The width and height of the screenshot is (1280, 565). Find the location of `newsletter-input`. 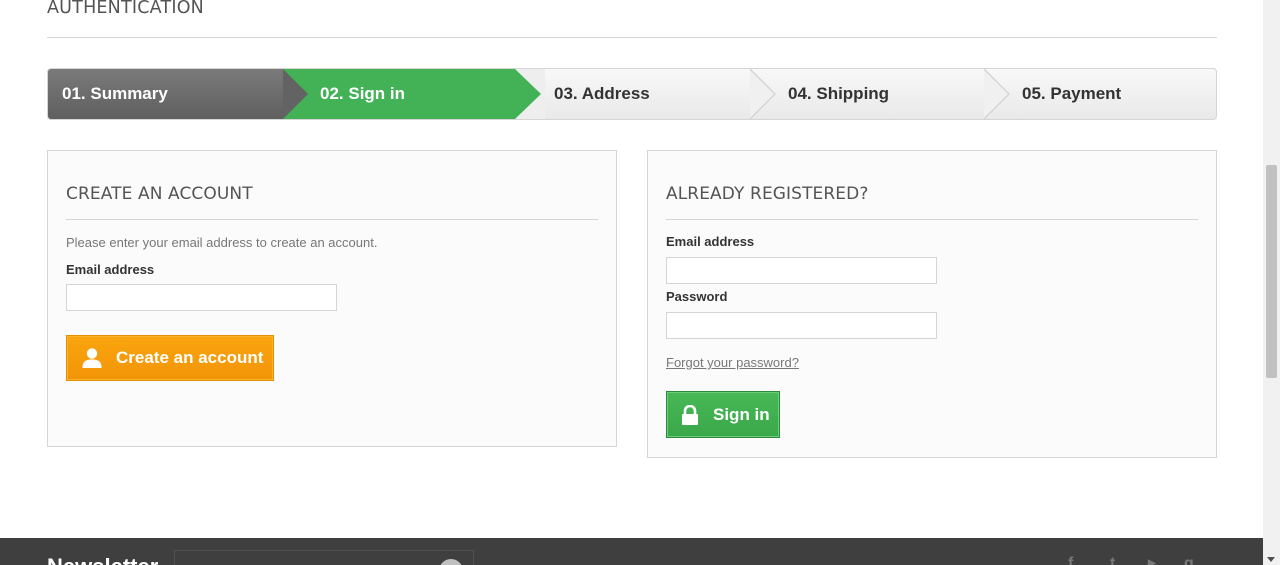

newsletter-input is located at coordinates (324, 557).